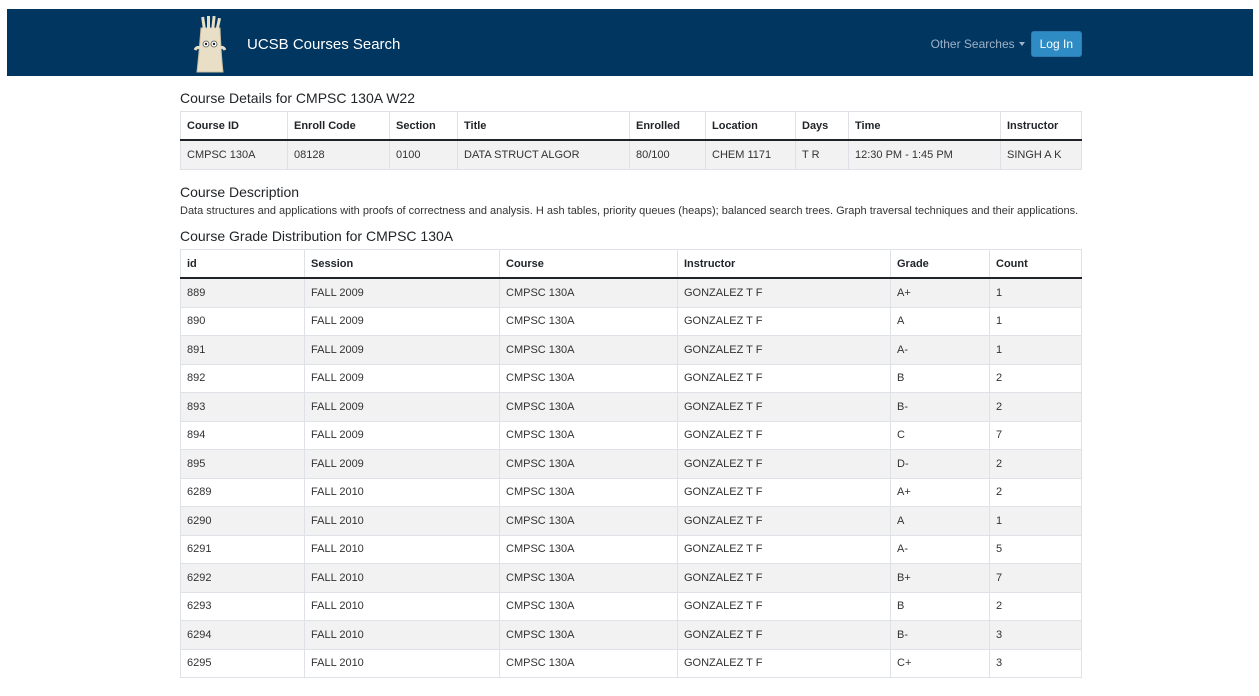 Image resolution: width=1259 pixels, height=696 pixels. What do you see at coordinates (940, 663) in the screenshot?
I see `cell-grade: C+` at bounding box center [940, 663].